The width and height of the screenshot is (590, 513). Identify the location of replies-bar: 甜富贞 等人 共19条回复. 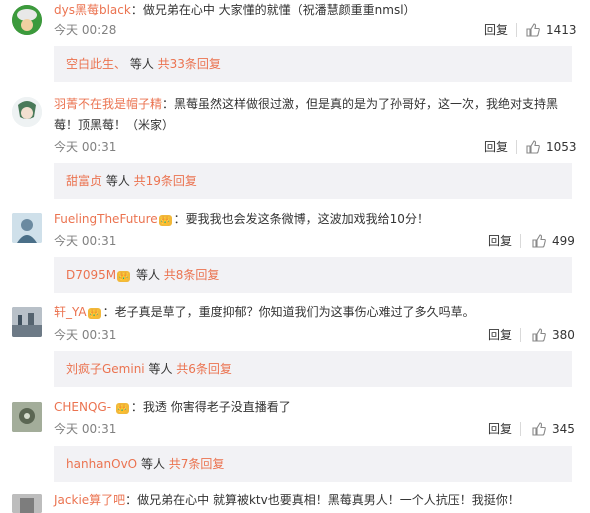
(313, 181).